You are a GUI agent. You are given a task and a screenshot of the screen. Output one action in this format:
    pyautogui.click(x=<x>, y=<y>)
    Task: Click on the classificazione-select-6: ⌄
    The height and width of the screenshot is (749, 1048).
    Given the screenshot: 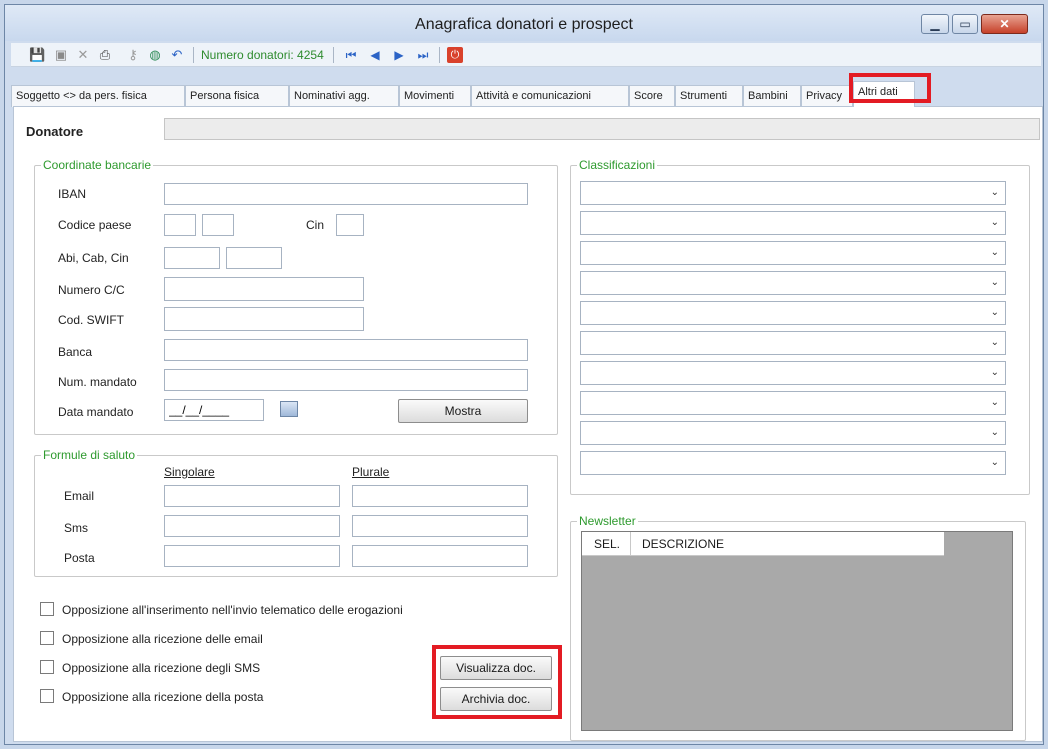 What is the action you would take?
    pyautogui.click(x=793, y=343)
    